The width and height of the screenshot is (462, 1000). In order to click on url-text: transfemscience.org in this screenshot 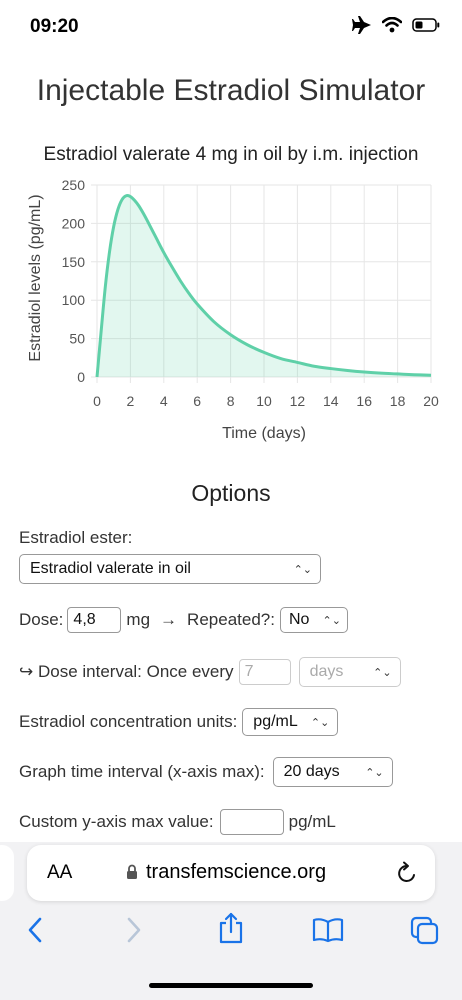, I will do `click(236, 872)`.